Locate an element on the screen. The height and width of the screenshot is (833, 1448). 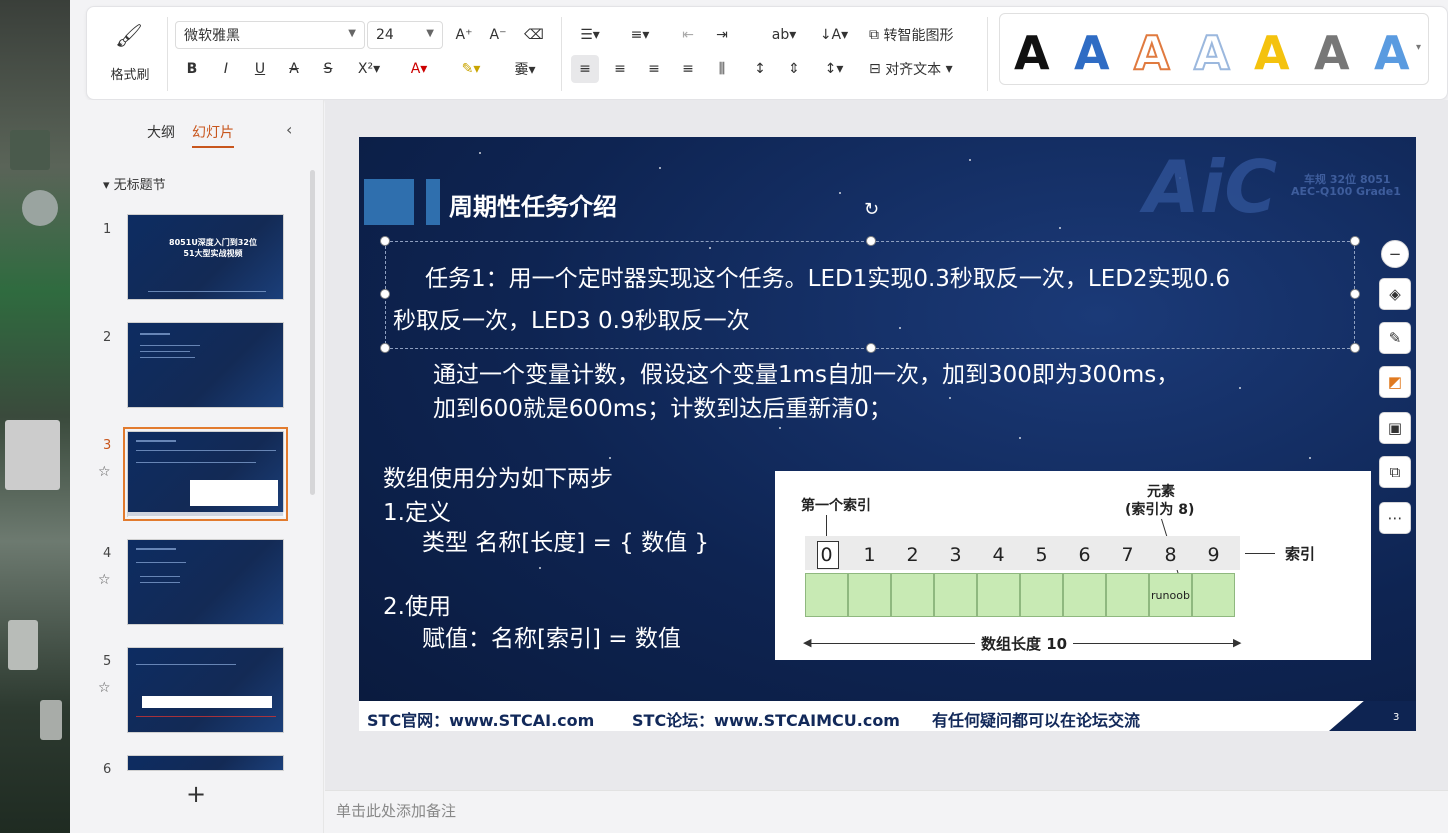
frame-icon: ▣ is located at coordinates (1395, 428).